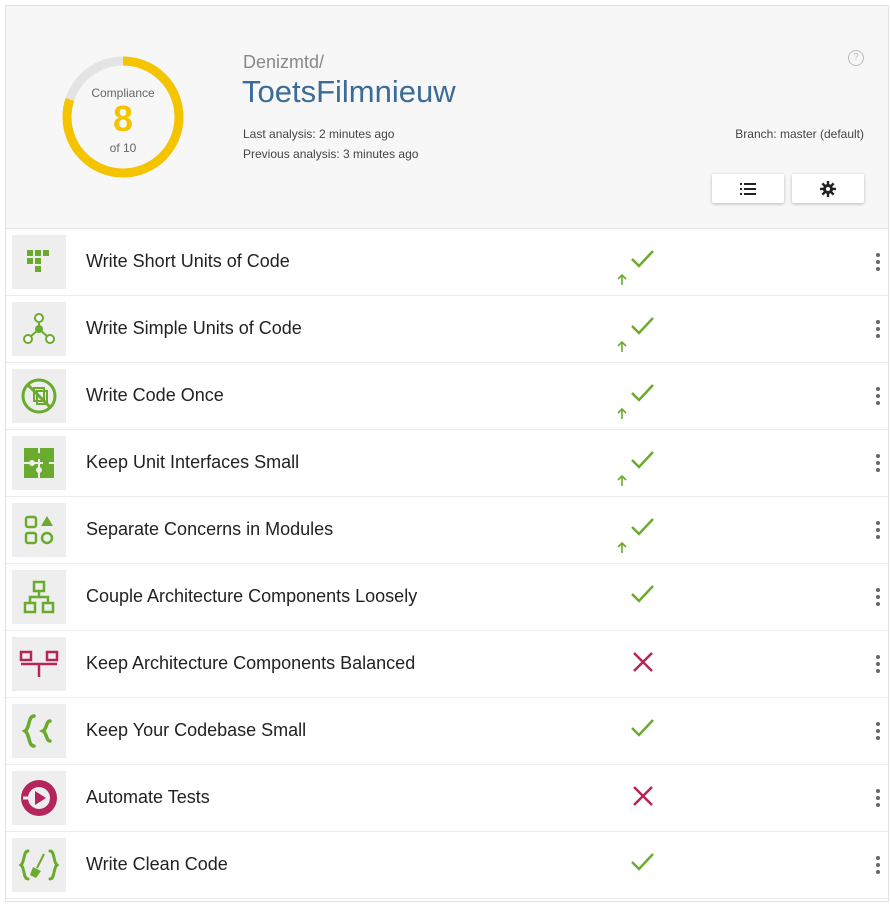  Describe the element at coordinates (39, 329) in the screenshot. I see `graph-nodes-icon` at that location.